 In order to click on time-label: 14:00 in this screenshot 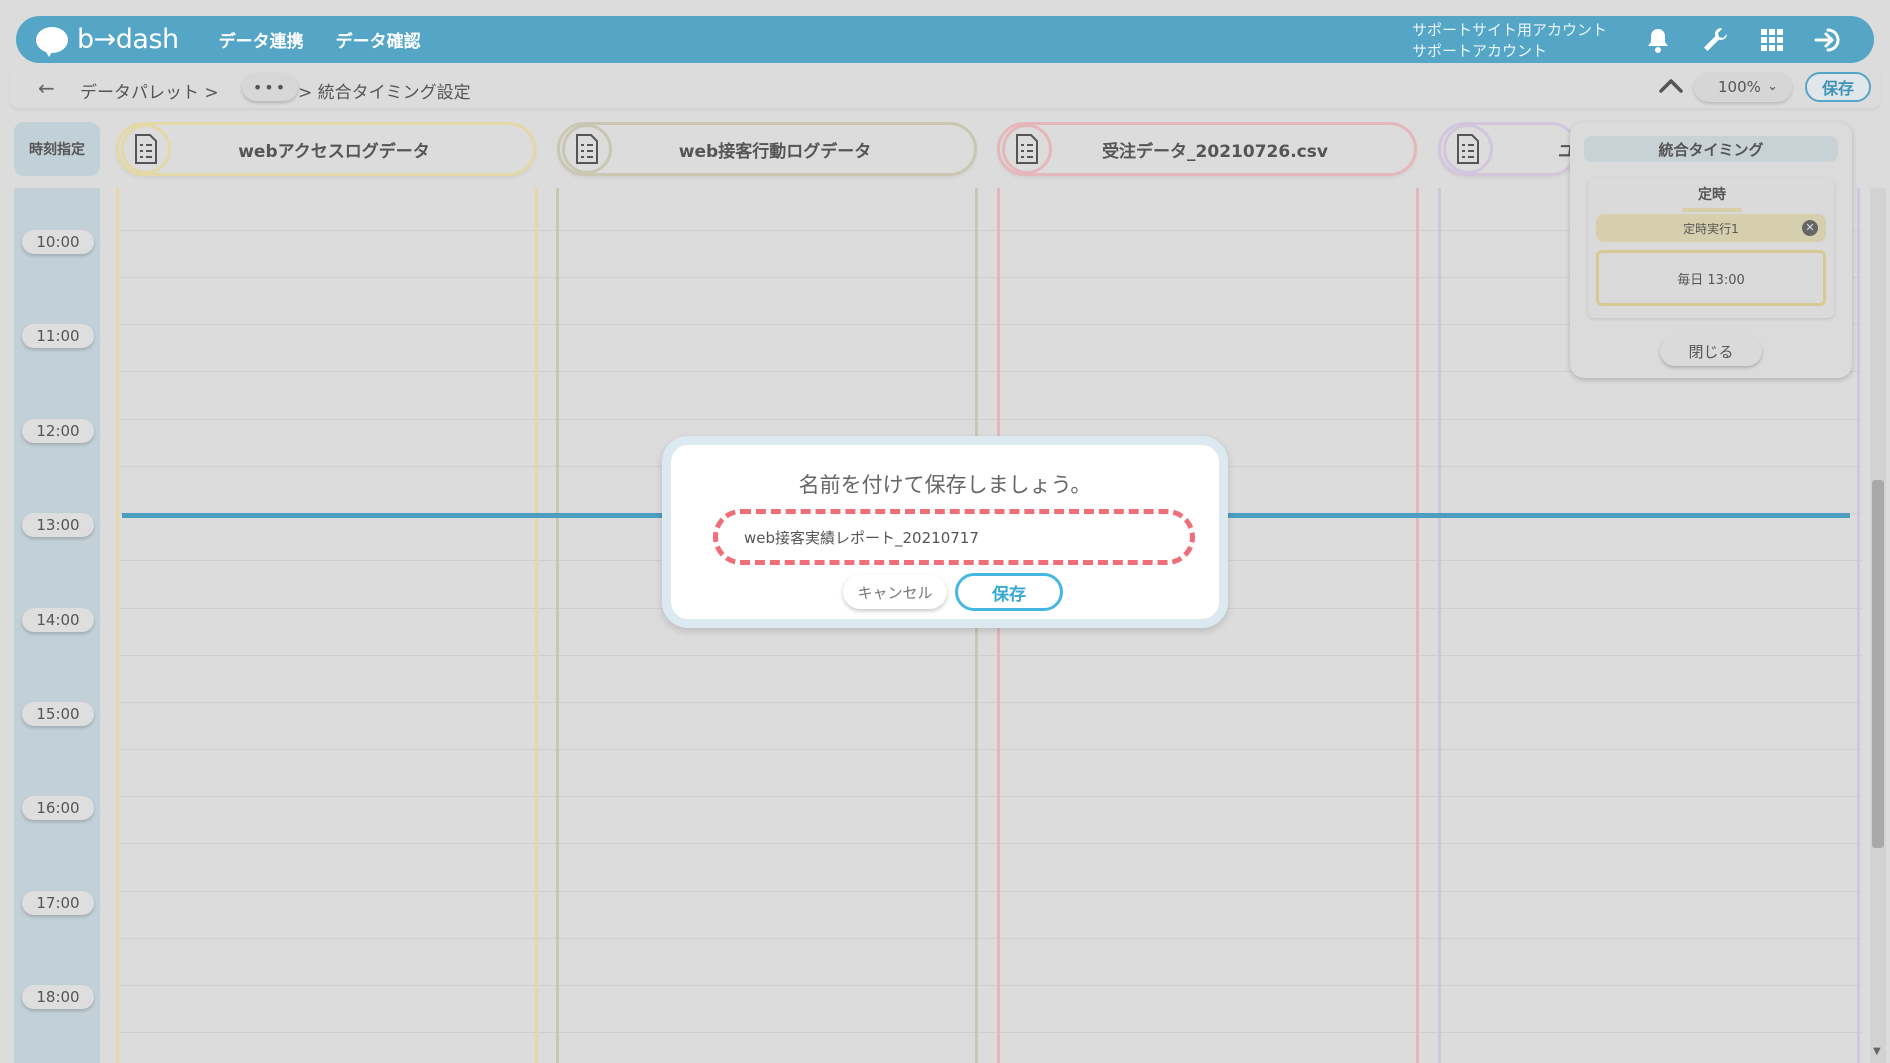, I will do `click(58, 620)`.